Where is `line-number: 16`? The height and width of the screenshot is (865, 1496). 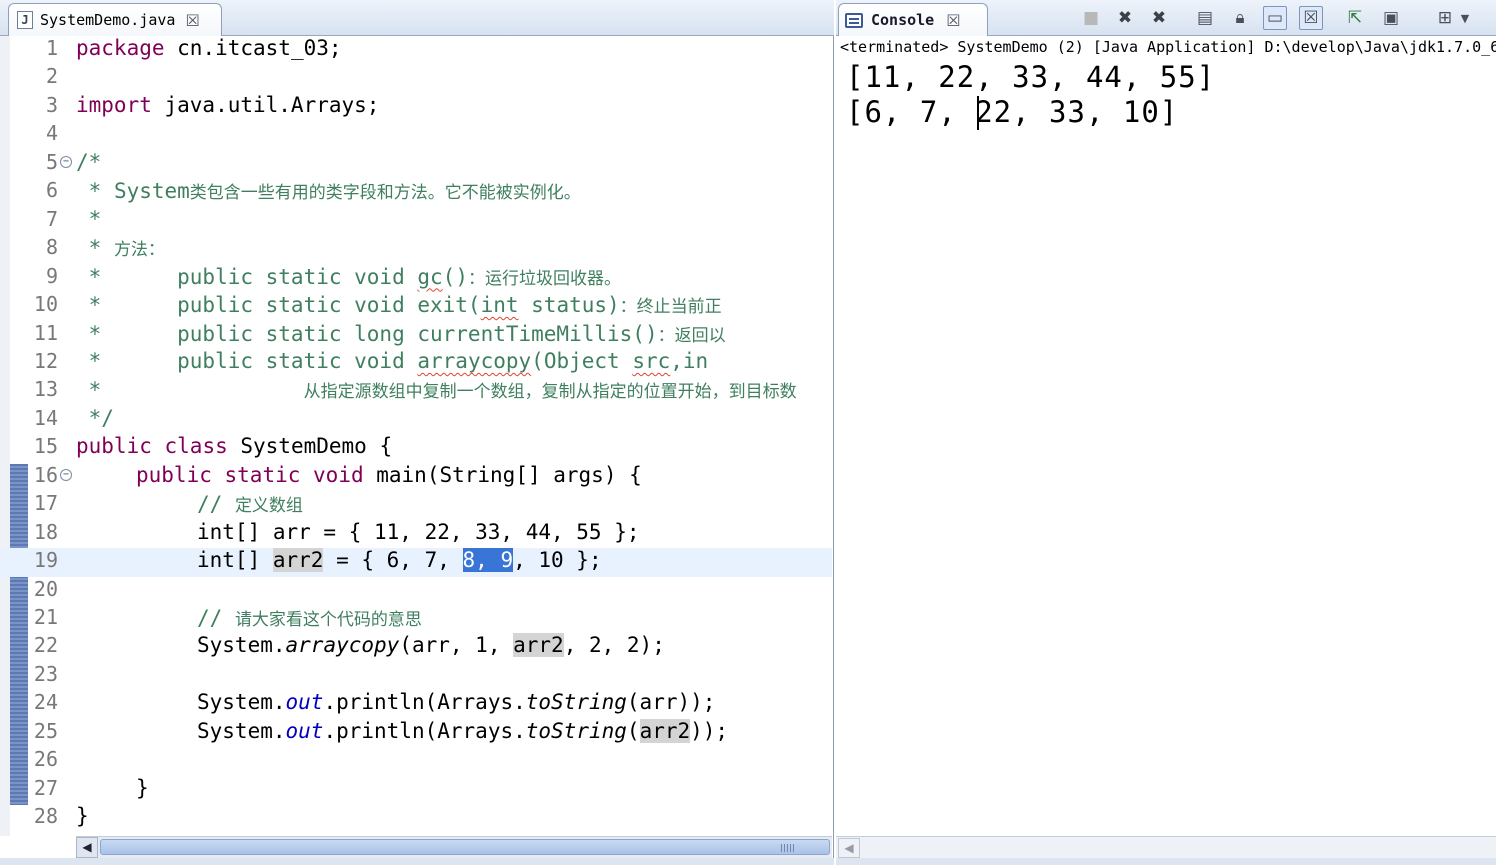 line-number: 16 is located at coordinates (45, 474).